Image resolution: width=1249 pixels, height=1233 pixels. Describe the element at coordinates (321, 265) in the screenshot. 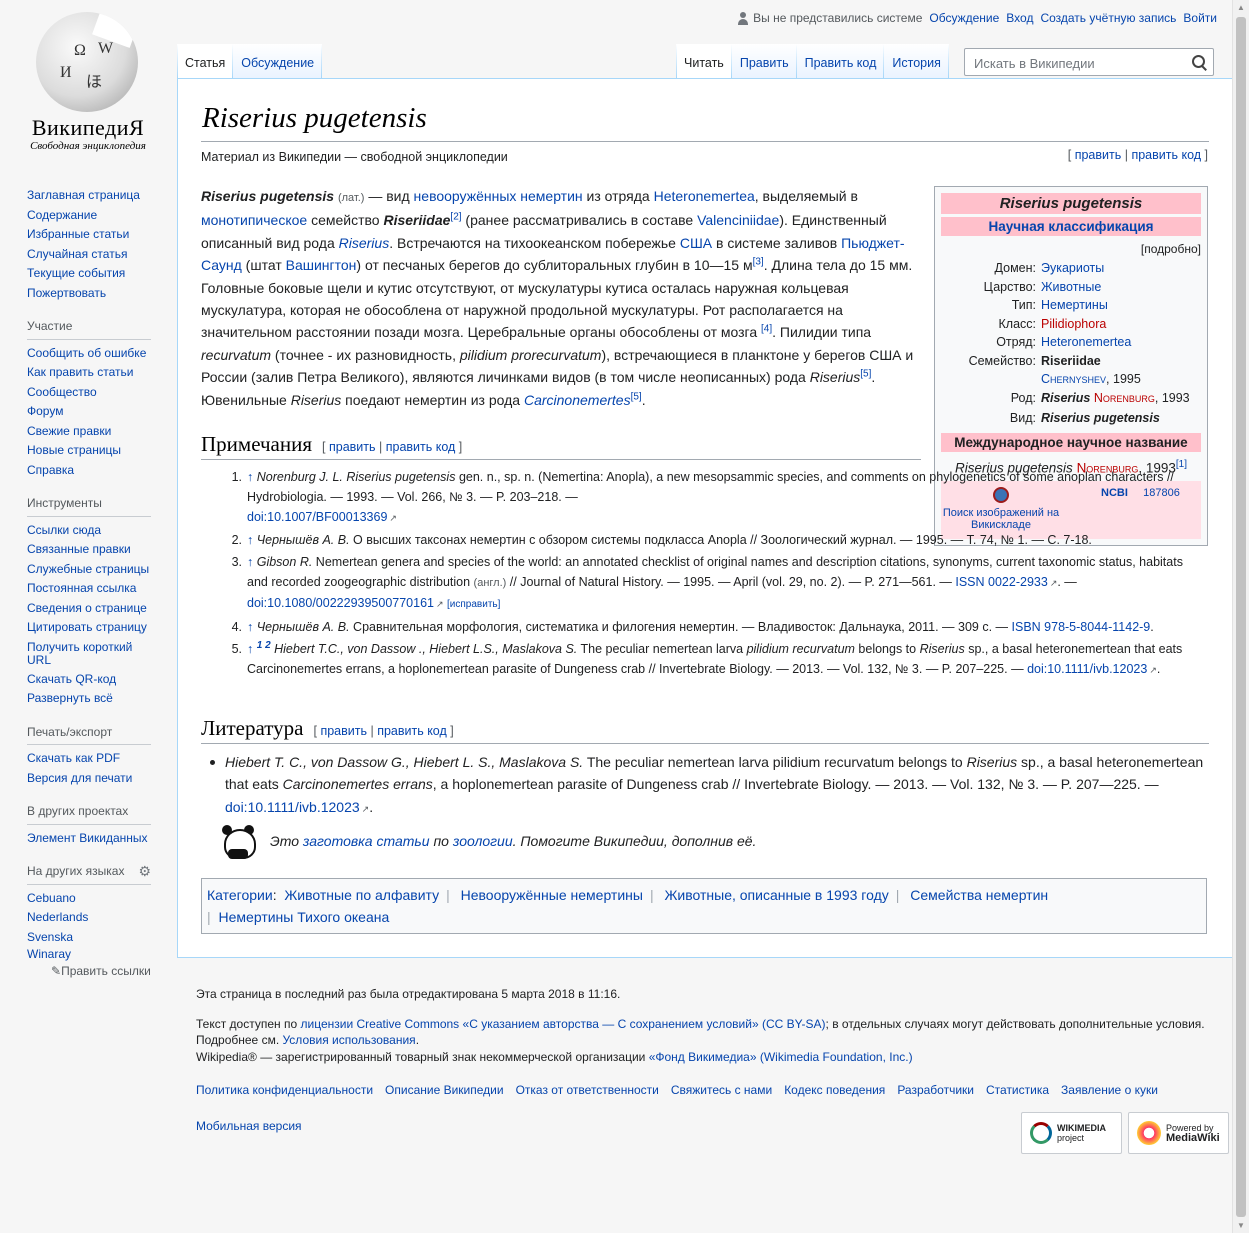

I see `link-washington: Вашингтон` at that location.